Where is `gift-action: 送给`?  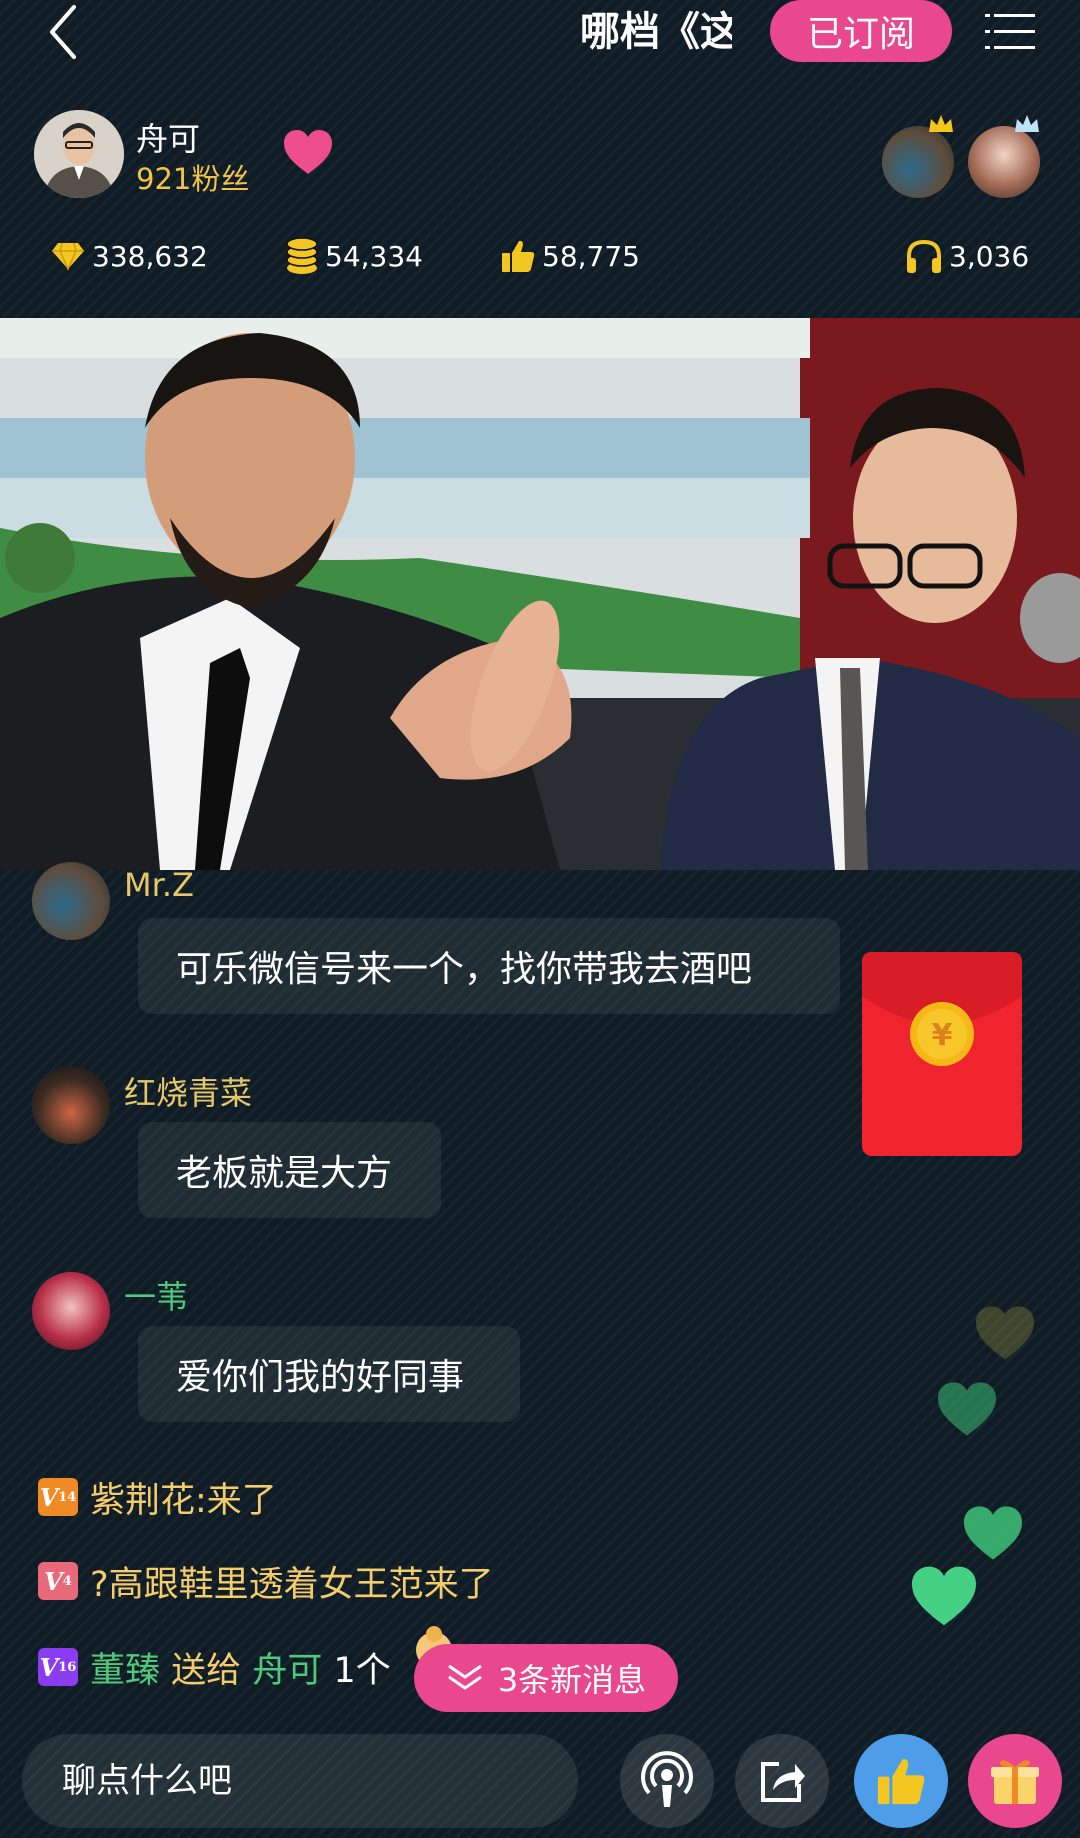 gift-action: 送给 is located at coordinates (206, 1670).